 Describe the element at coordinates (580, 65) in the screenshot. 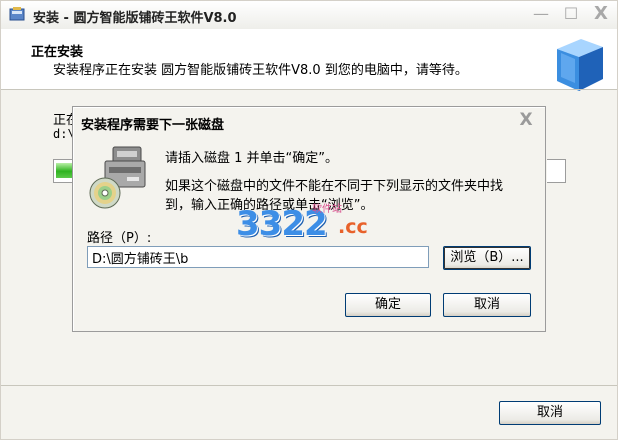

I see `blue-cube-icon` at that location.